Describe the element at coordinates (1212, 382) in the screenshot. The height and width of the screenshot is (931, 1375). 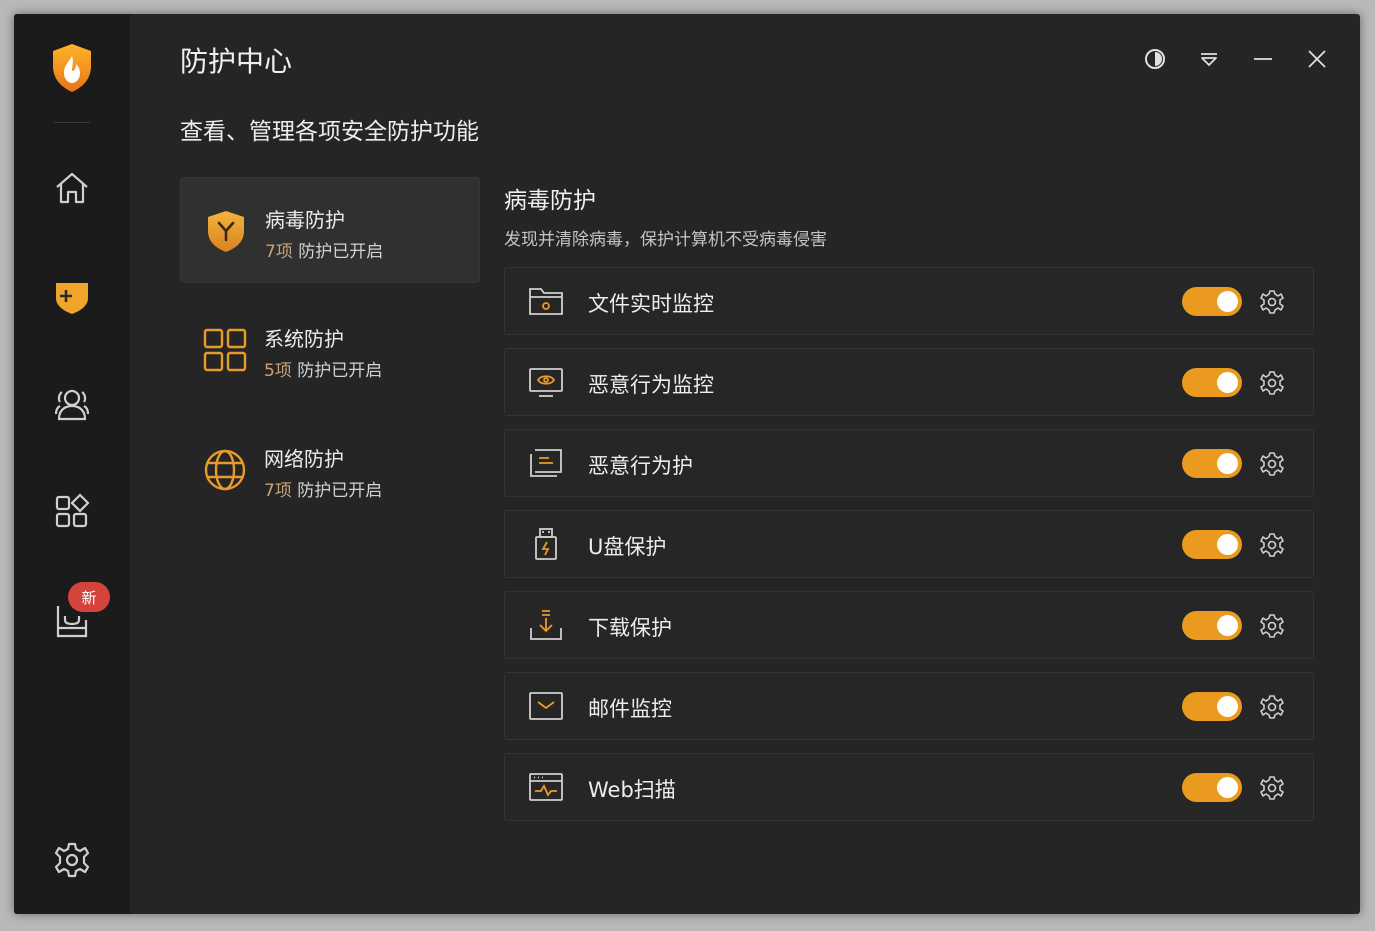
I see `behavior-monitor-toggle` at that location.